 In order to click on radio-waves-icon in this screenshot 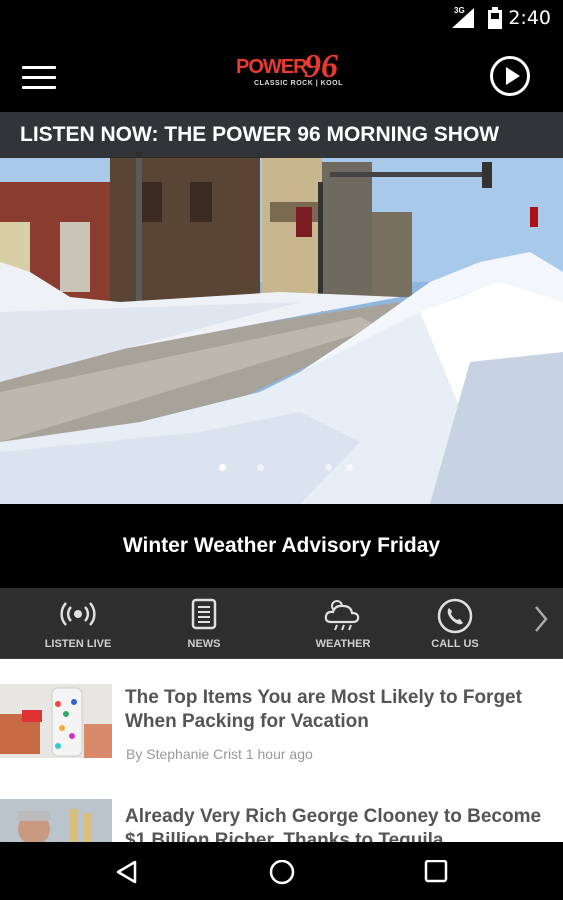, I will do `click(78, 614)`.